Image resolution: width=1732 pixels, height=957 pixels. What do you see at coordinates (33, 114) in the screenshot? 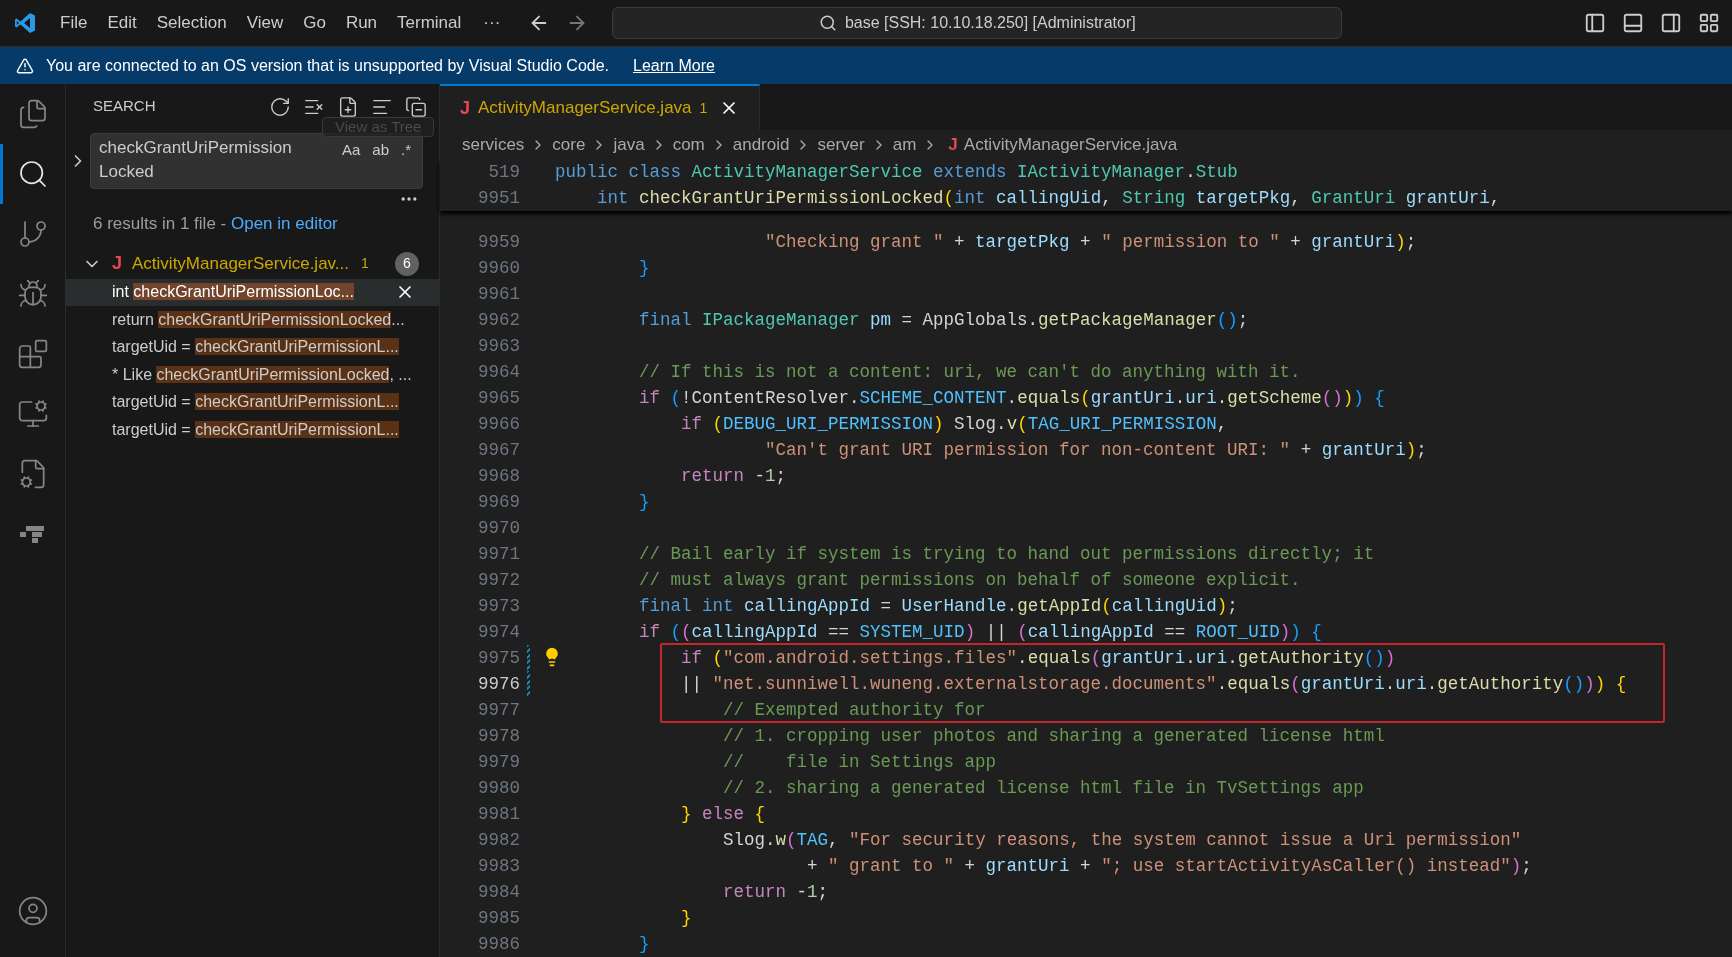
I see `files-icon` at bounding box center [33, 114].